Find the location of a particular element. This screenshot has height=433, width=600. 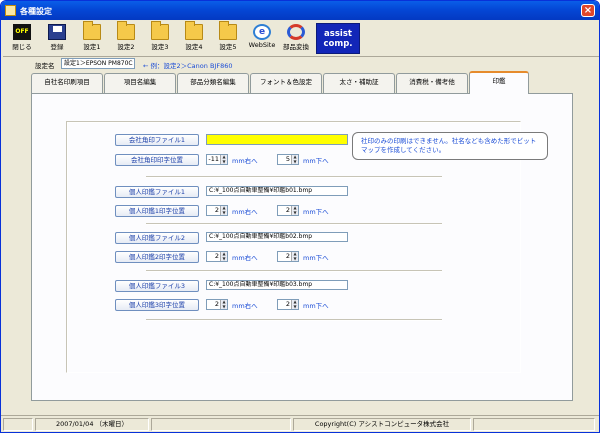

company-seal-file-input is located at coordinates (277, 139).